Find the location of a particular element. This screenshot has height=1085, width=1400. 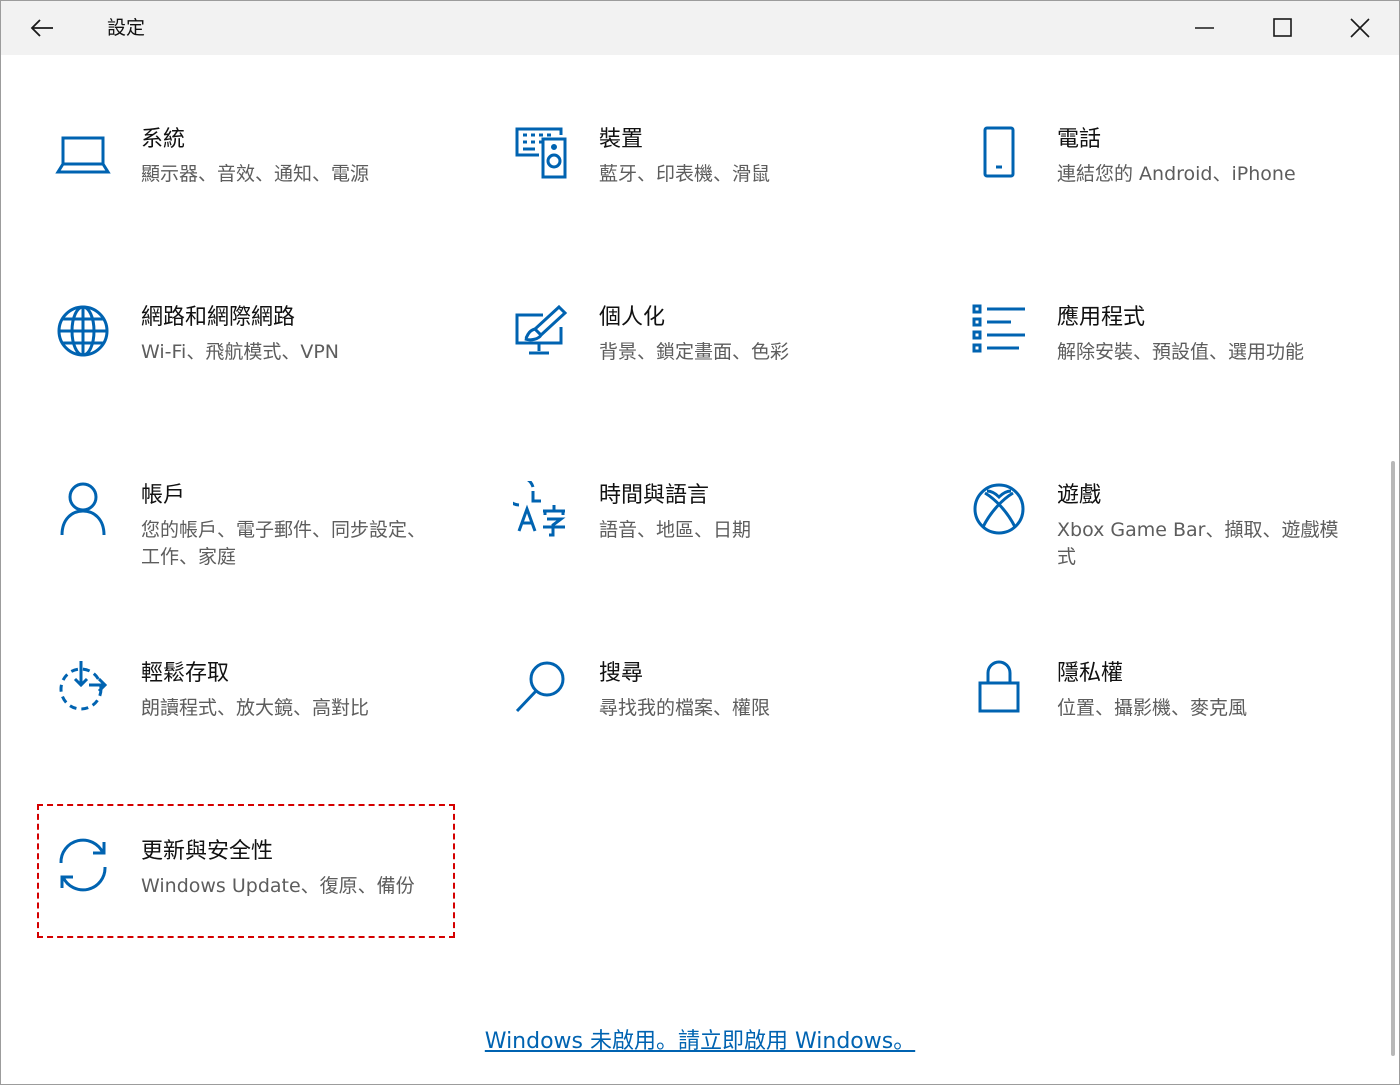

maximize-icon is located at coordinates (1283, 28).